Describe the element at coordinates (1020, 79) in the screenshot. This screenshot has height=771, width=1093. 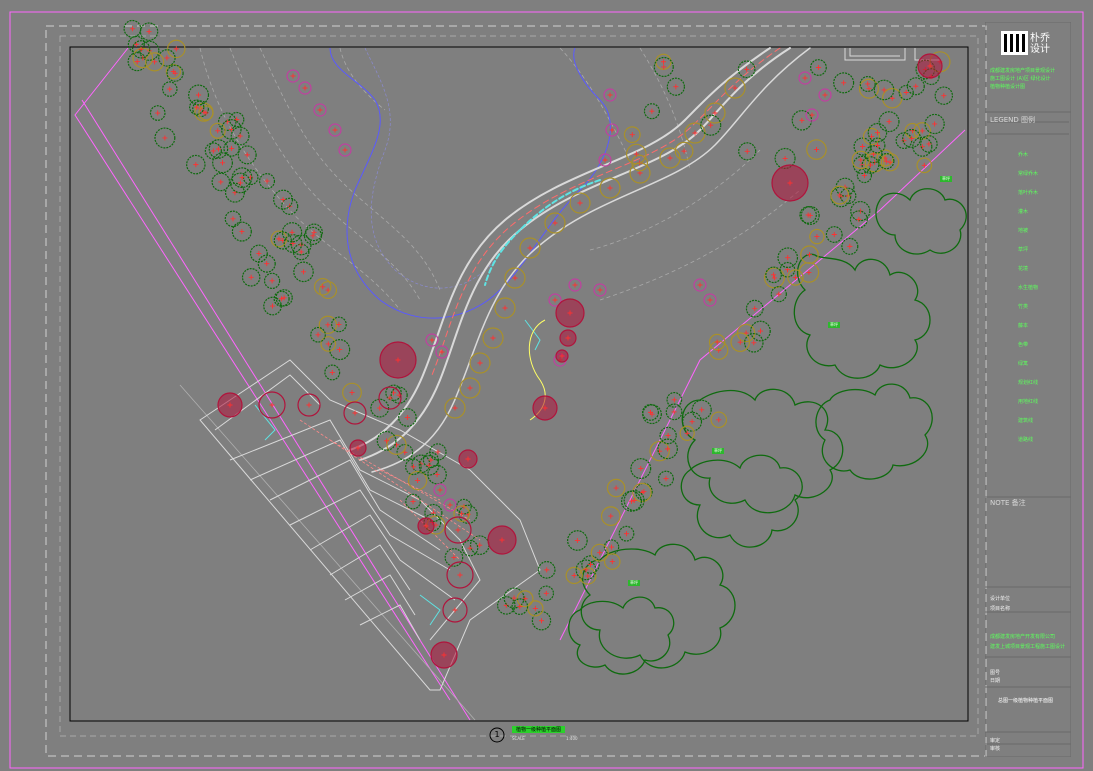
I see `project-line: 施工图设计 (A)区 绿化设计` at that location.